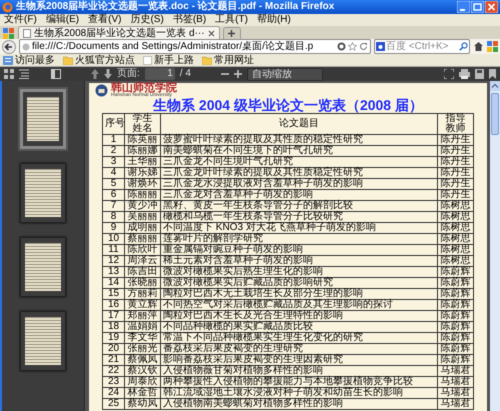 The width and height of the screenshot is (500, 411). What do you see at coordinates (142, 393) in the screenshot?
I see `table-cell: 林金哲` at bounding box center [142, 393].